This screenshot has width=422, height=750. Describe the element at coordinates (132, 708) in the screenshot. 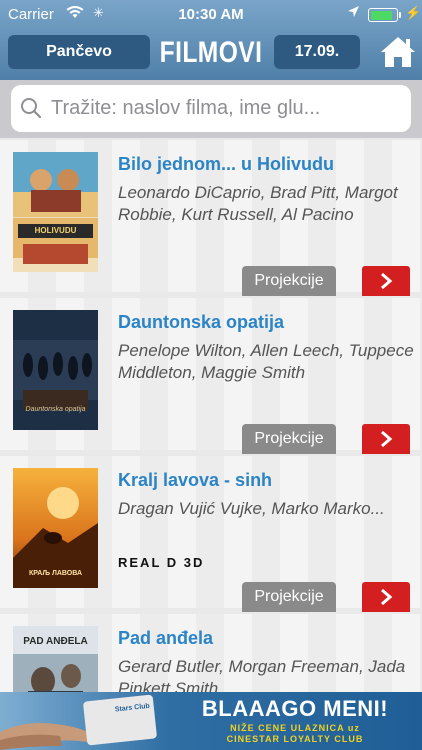

I see `card-label: Stars Club` at that location.